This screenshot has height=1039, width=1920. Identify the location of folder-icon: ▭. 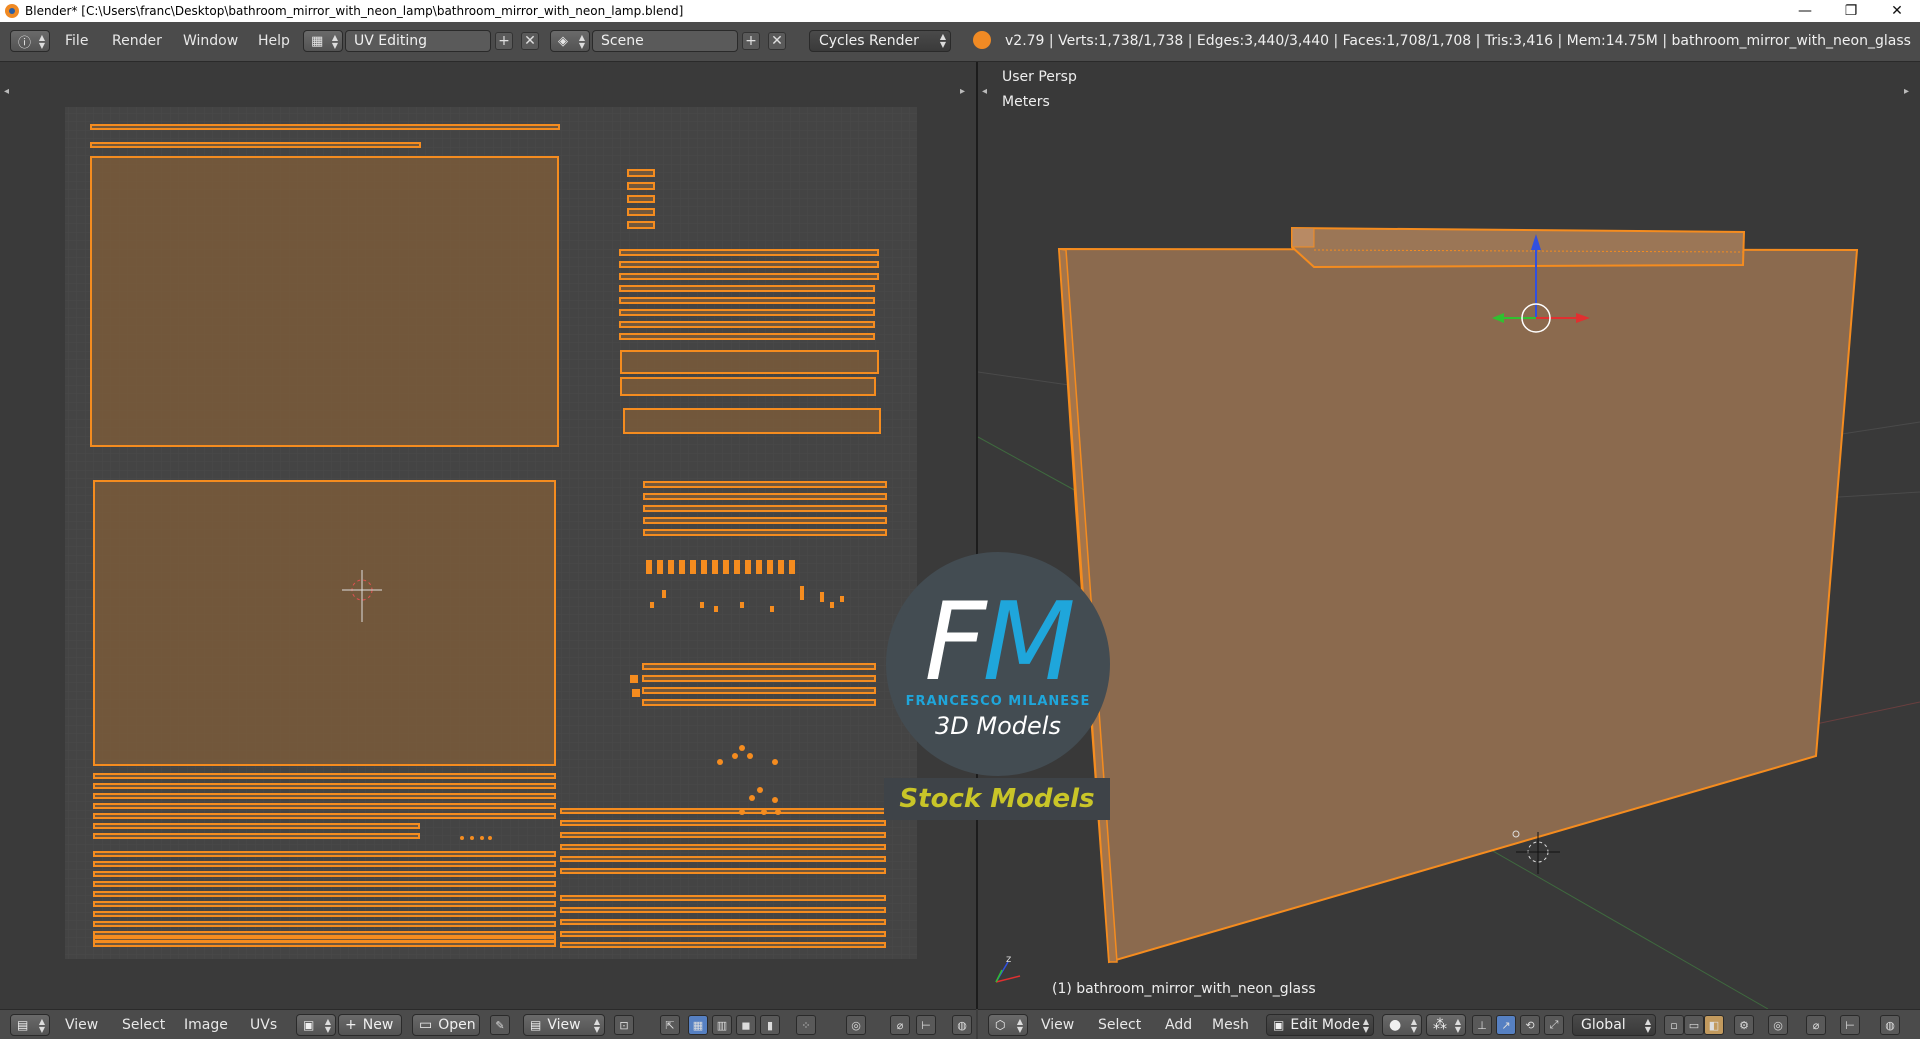
(426, 1025).